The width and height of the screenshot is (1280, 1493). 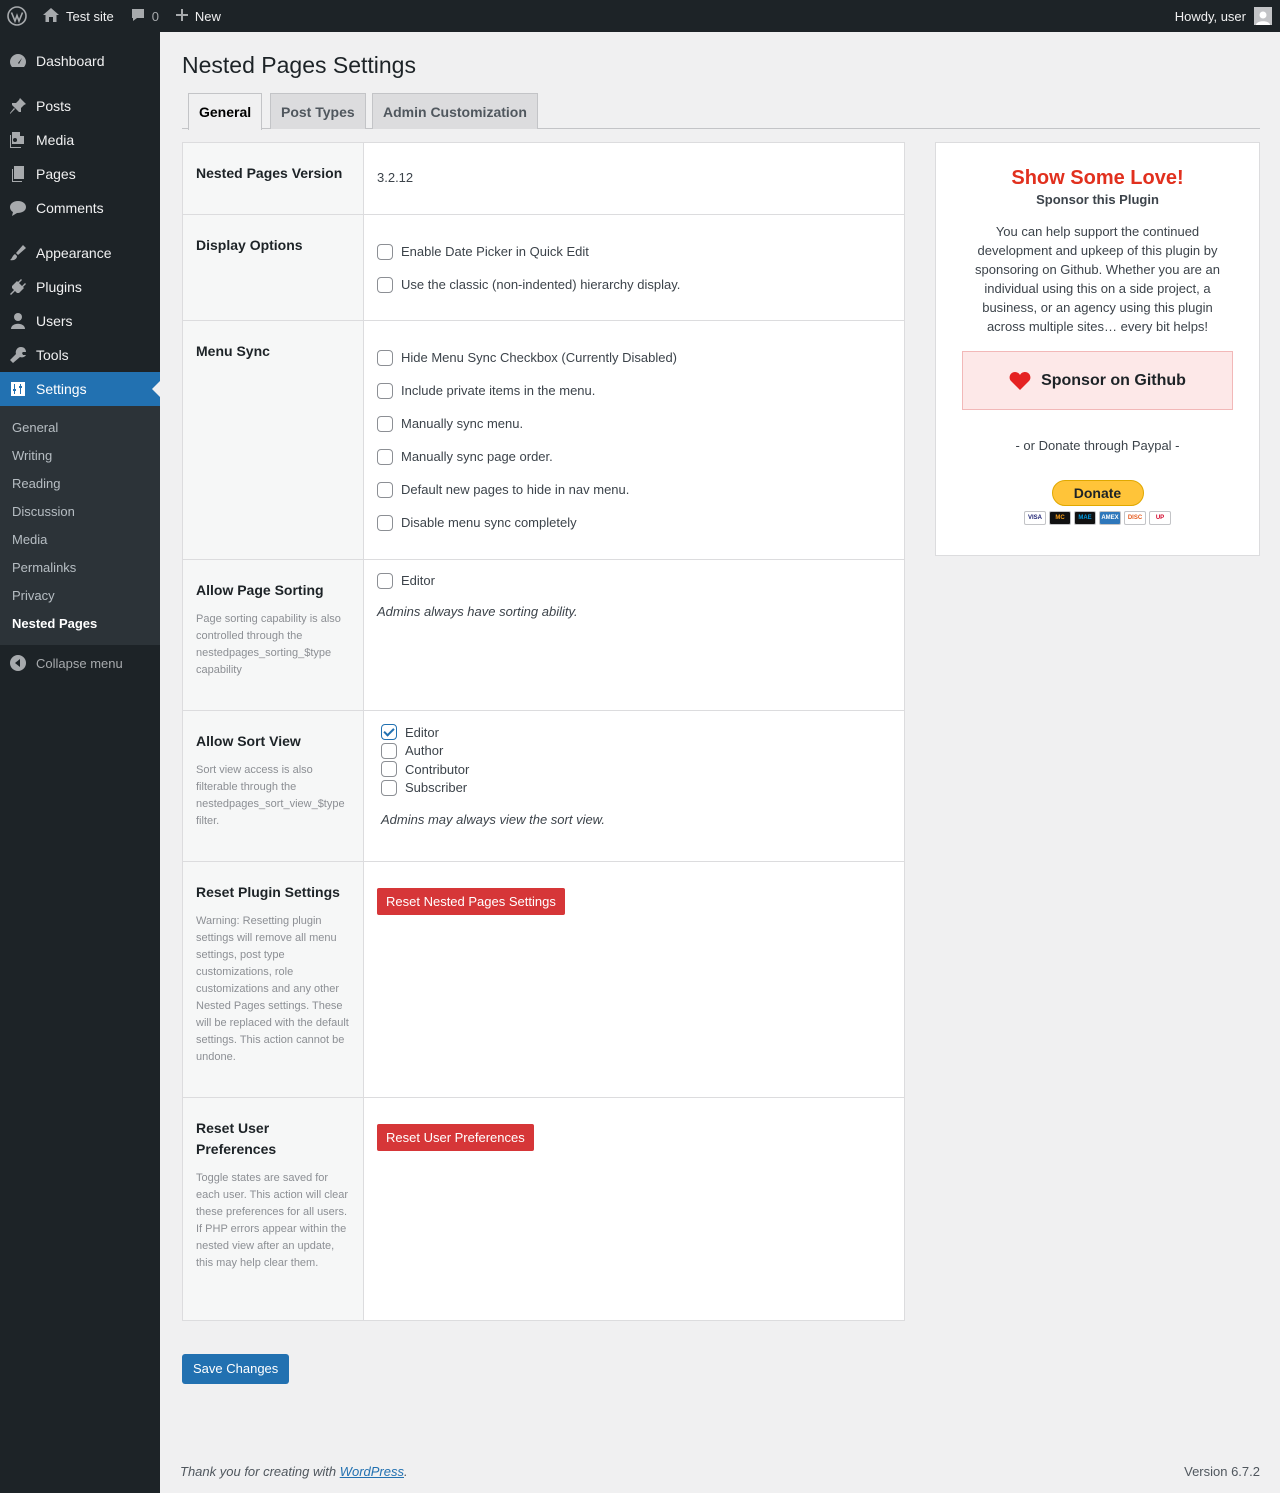 I want to click on row-version: Nested Pages Version 3.2.12, so click(x=543, y=179).